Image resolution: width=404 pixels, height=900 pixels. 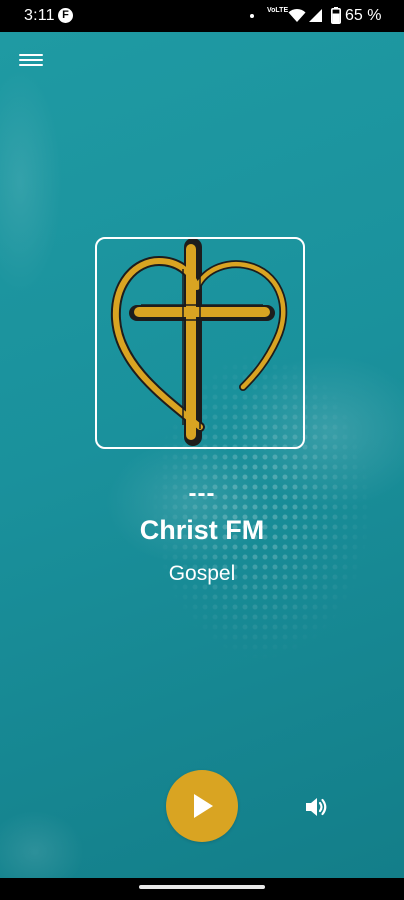 I want to click on play-icon, so click(x=203, y=806).